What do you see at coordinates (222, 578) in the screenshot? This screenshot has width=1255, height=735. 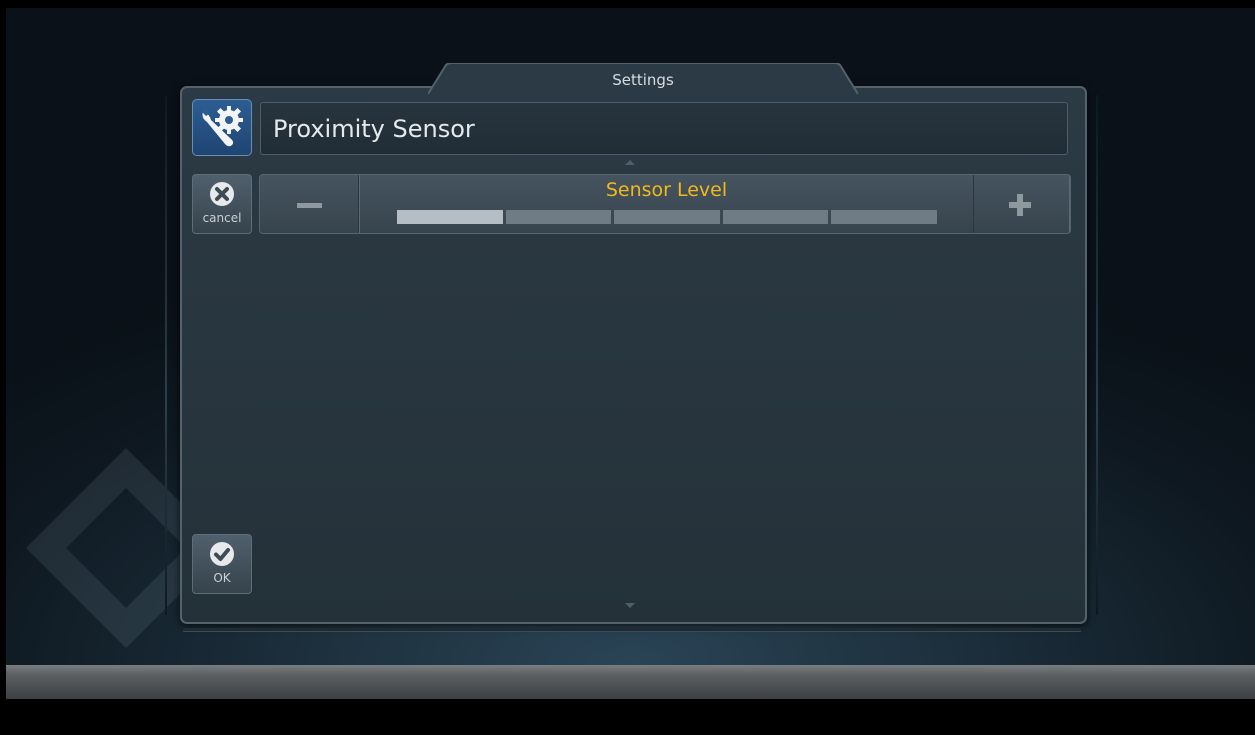 I see `ok-label: OK` at bounding box center [222, 578].